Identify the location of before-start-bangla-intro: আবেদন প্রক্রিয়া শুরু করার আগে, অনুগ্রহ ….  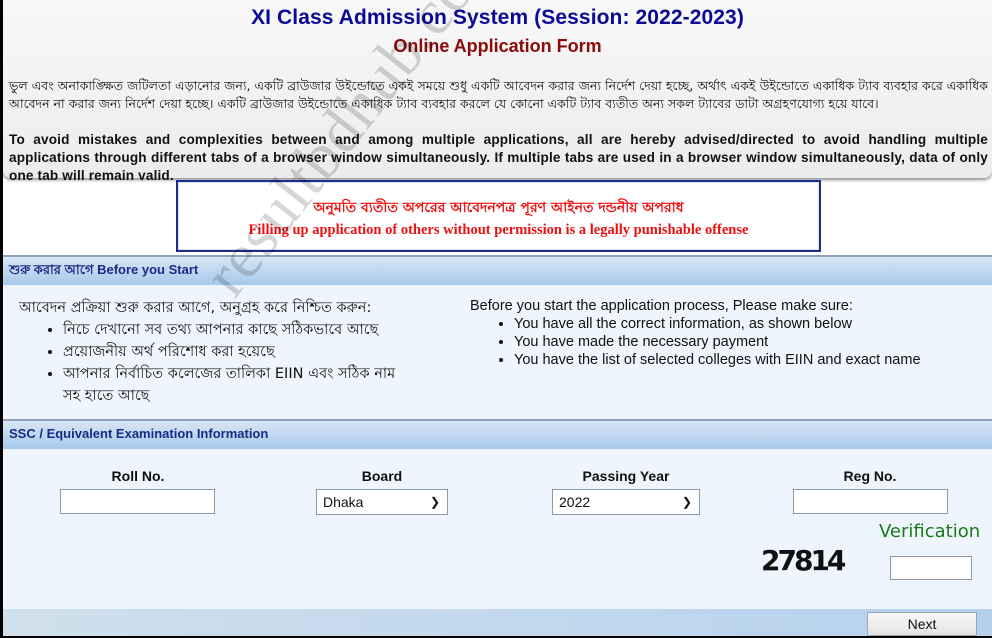
(195, 308).